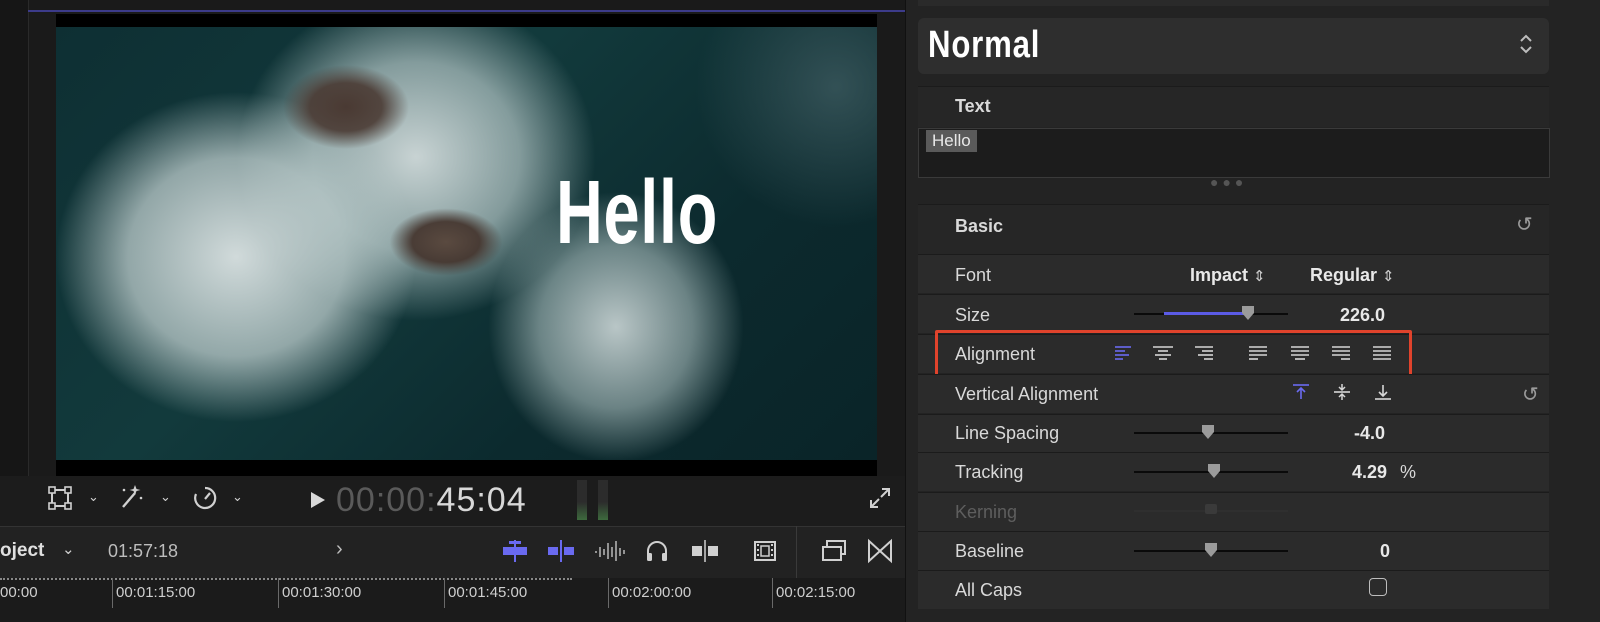  Describe the element at coordinates (1301, 394) in the screenshot. I see `valign-top-icon` at that location.